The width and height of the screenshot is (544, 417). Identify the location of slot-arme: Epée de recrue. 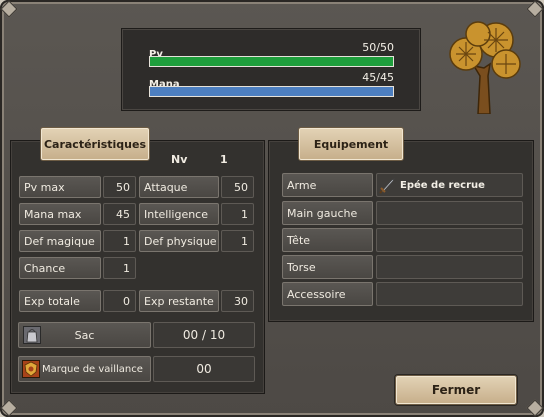
(449, 185).